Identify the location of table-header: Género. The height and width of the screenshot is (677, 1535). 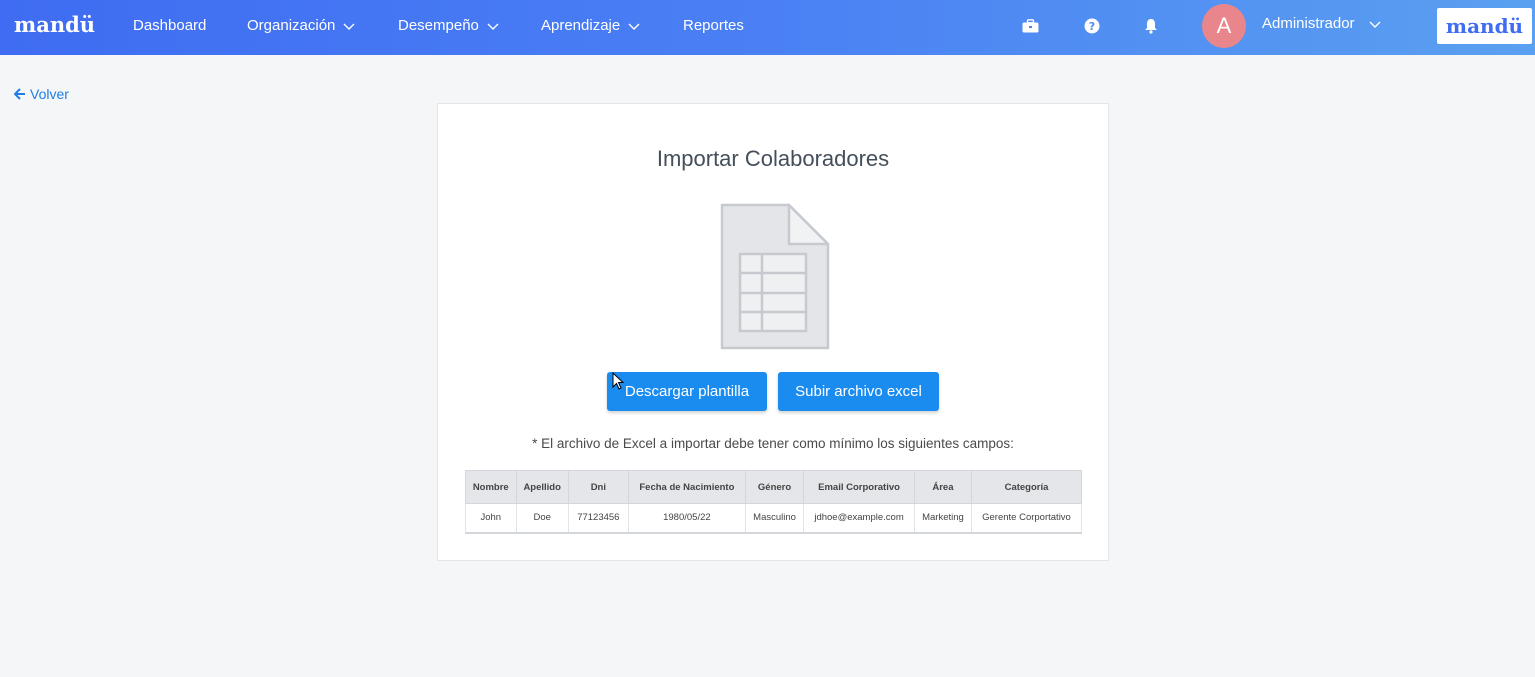
(774, 487).